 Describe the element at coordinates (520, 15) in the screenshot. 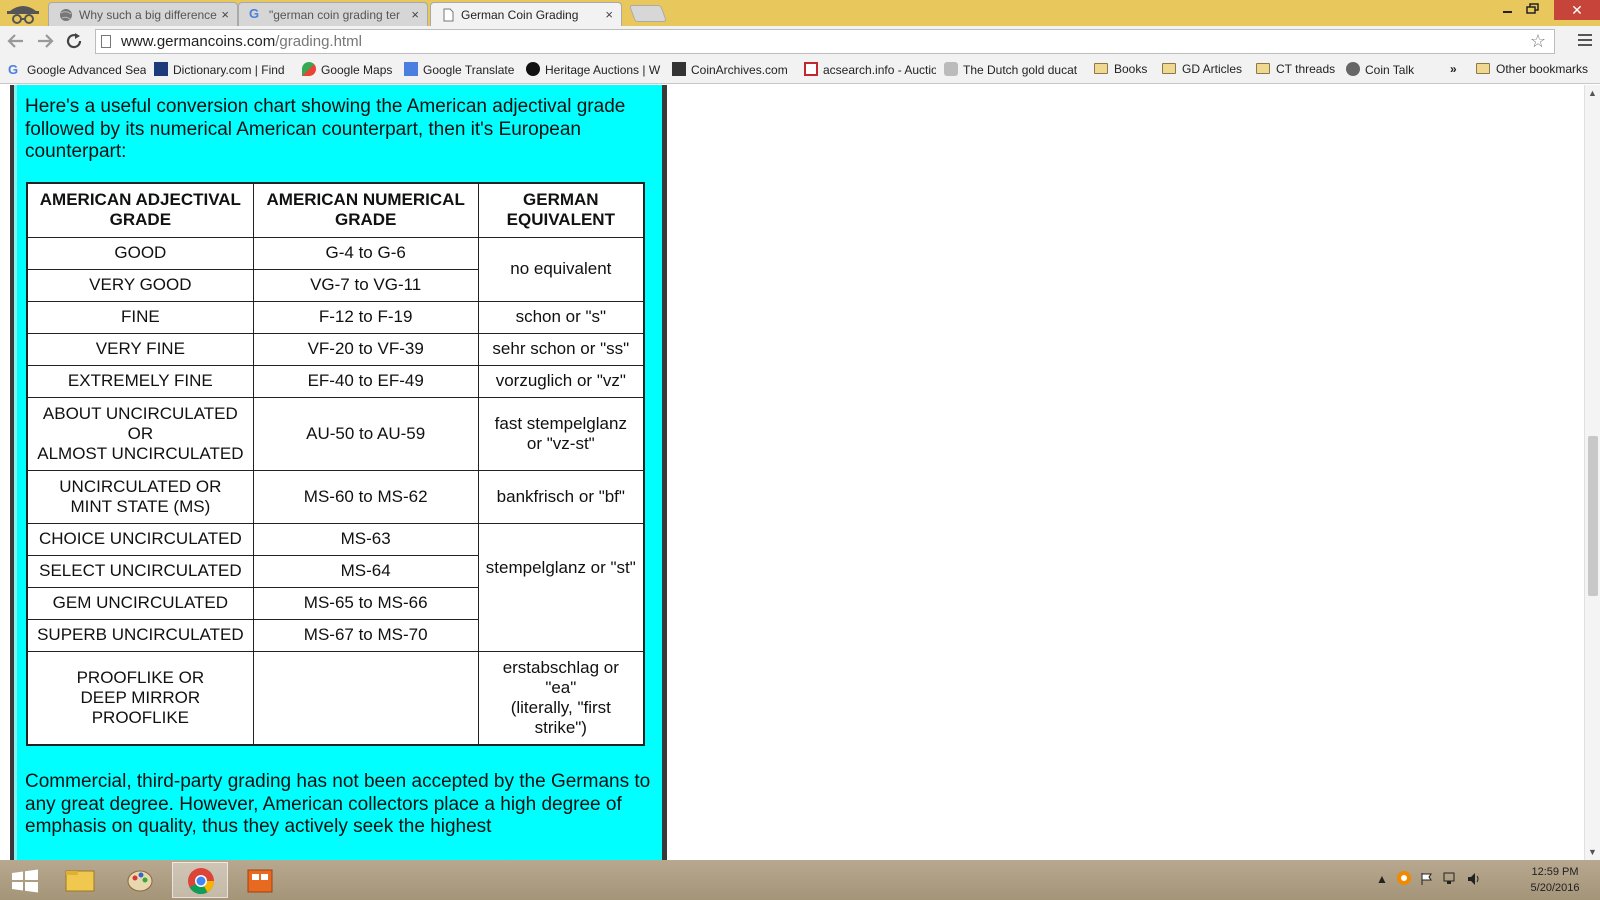

I see `tab-label: German Coin Grading` at that location.